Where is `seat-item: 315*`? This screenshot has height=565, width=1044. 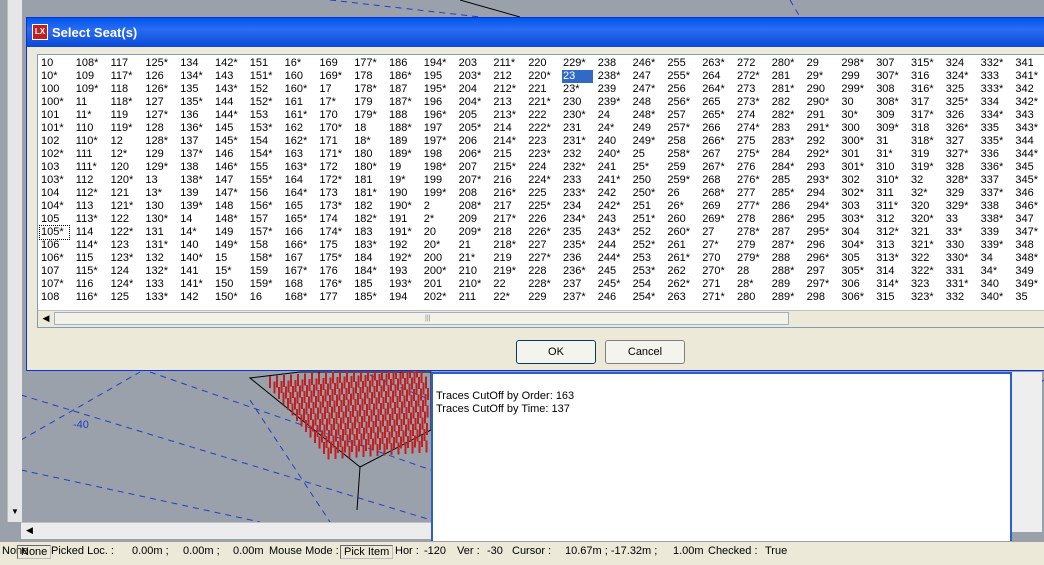 seat-item: 315* is located at coordinates (922, 63).